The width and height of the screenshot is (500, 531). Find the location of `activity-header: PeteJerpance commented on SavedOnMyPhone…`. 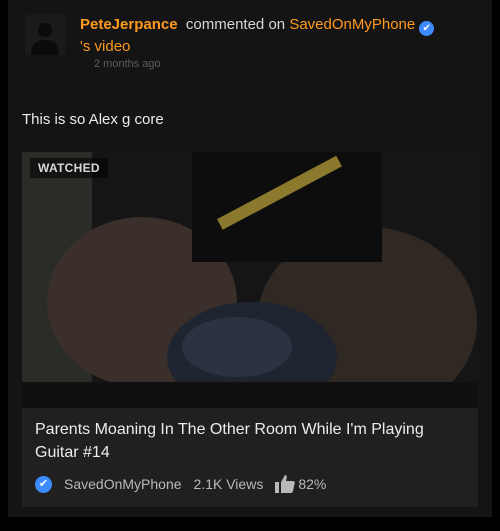

activity-header: PeteJerpance commented on SavedOnMyPhone… is located at coordinates (275, 36).